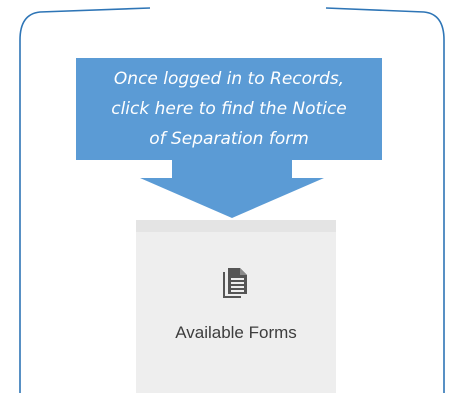 The image size is (464, 393). I want to click on callout-line-3: of Separation form, so click(229, 139).